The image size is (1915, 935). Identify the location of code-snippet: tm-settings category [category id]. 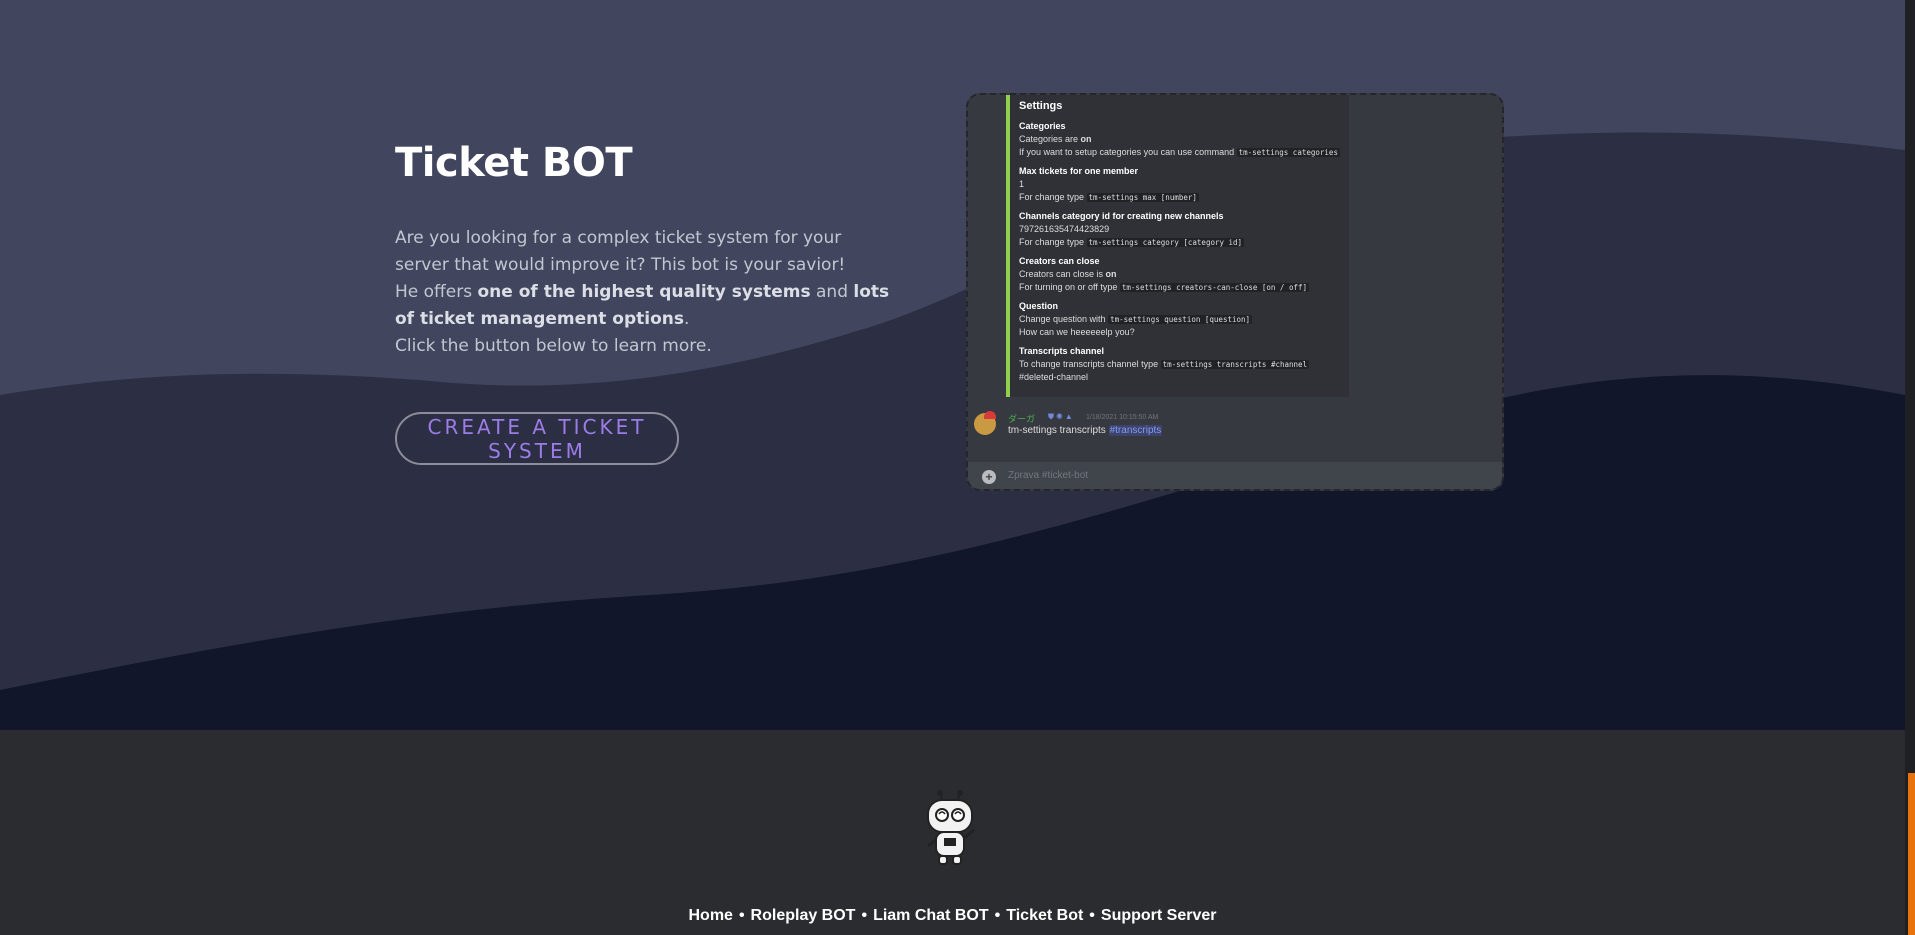
(1165, 242).